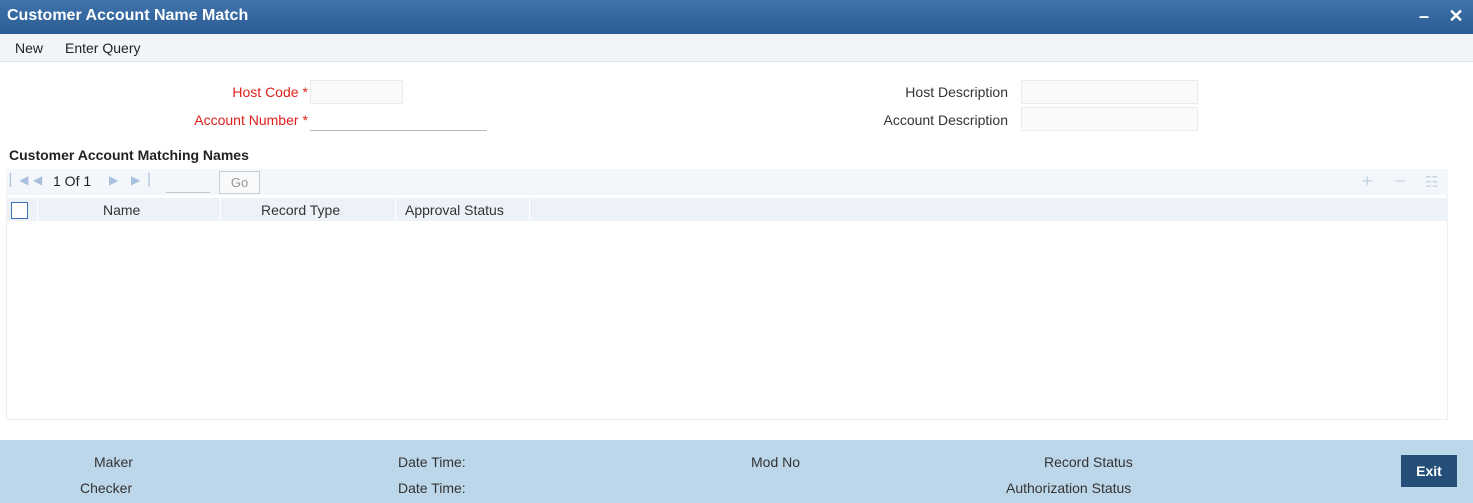 The height and width of the screenshot is (503, 1473). Describe the element at coordinates (727, 182) in the screenshot. I see `grid-pager: ▏◀ ◀ 1 Of 1 ▶ ▶▕ Go + − ☷` at that location.